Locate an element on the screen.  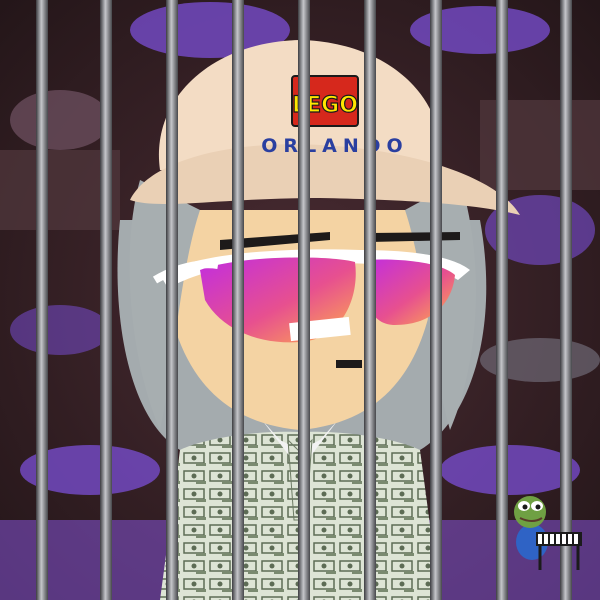
mouth is located at coordinates (349, 364).